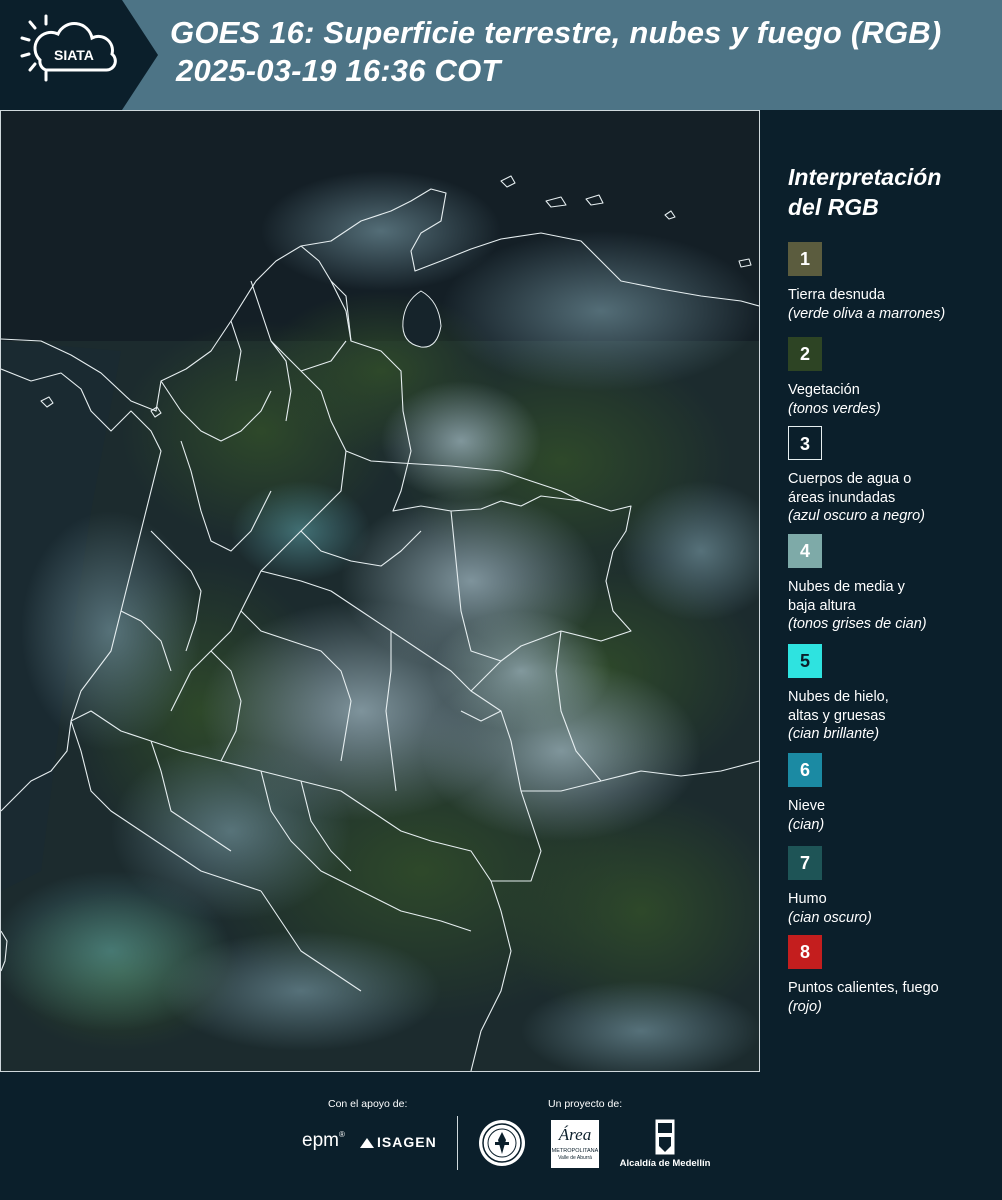 This screenshot has height=1200, width=1002. Describe the element at coordinates (805, 259) in the screenshot. I see `legend-swatch-1: 1` at that location.